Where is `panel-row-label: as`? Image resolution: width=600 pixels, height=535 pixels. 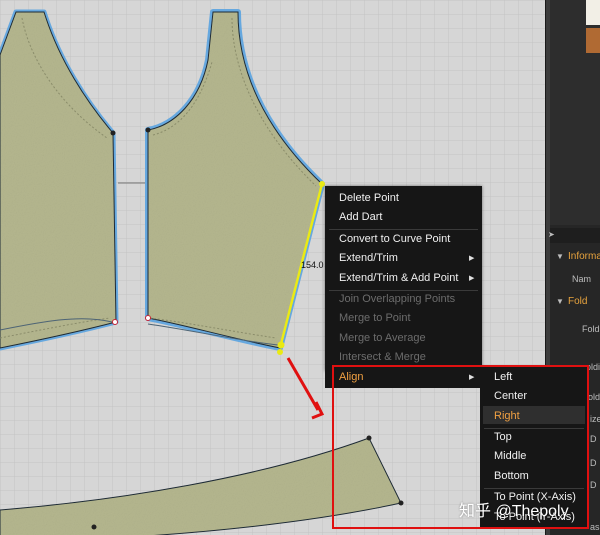 panel-row-label: as is located at coordinates (595, 527).